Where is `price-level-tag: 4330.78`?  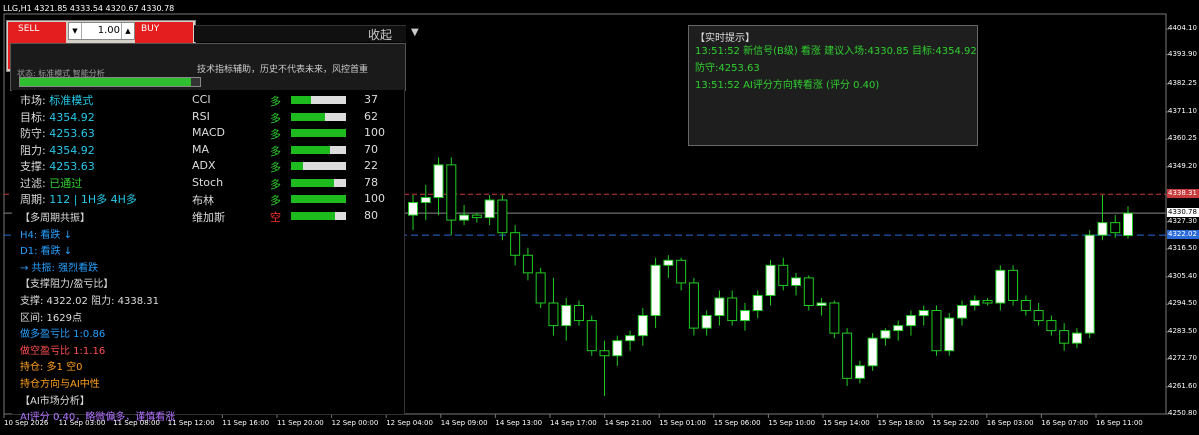 price-level-tag: 4330.78 is located at coordinates (1183, 213).